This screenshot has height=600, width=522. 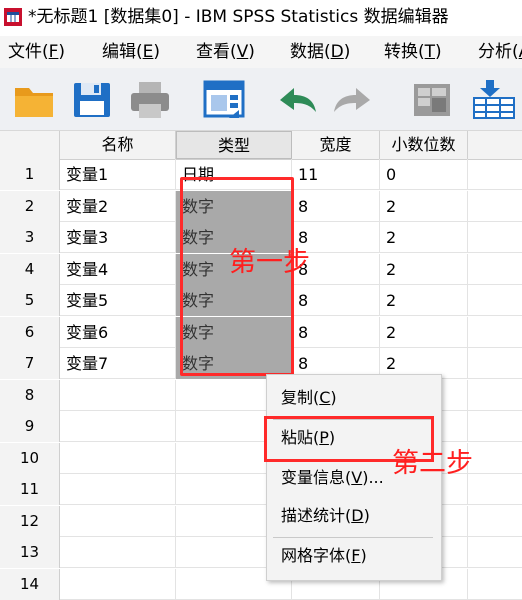 I want to click on table-row: 8, so click(x=261, y=395).